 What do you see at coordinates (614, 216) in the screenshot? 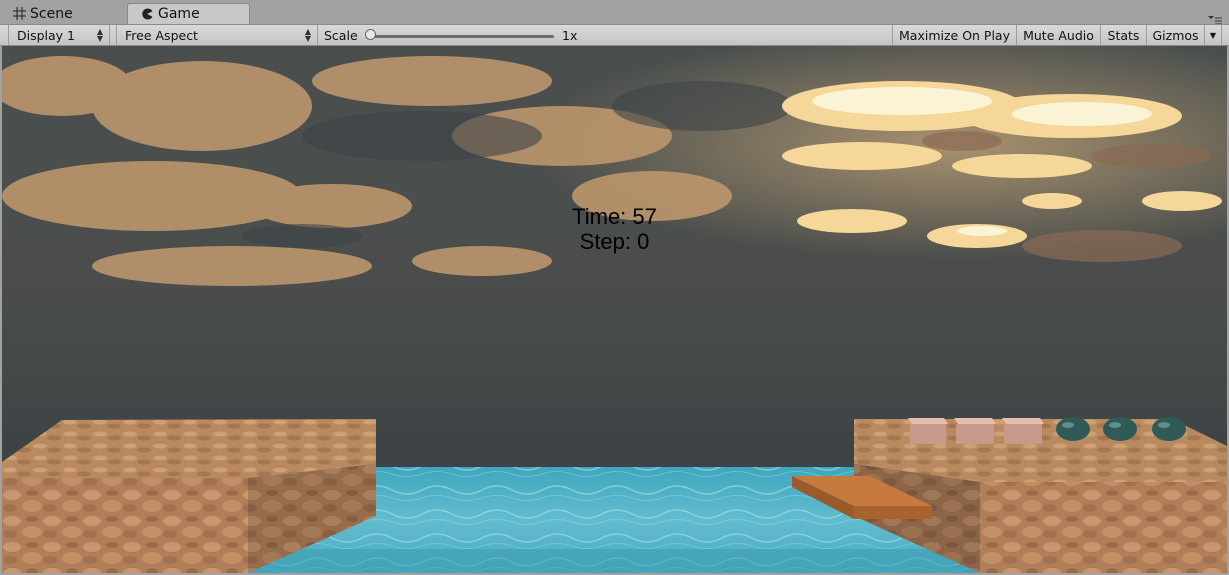
I see `hud-time: Time: 57` at bounding box center [614, 216].